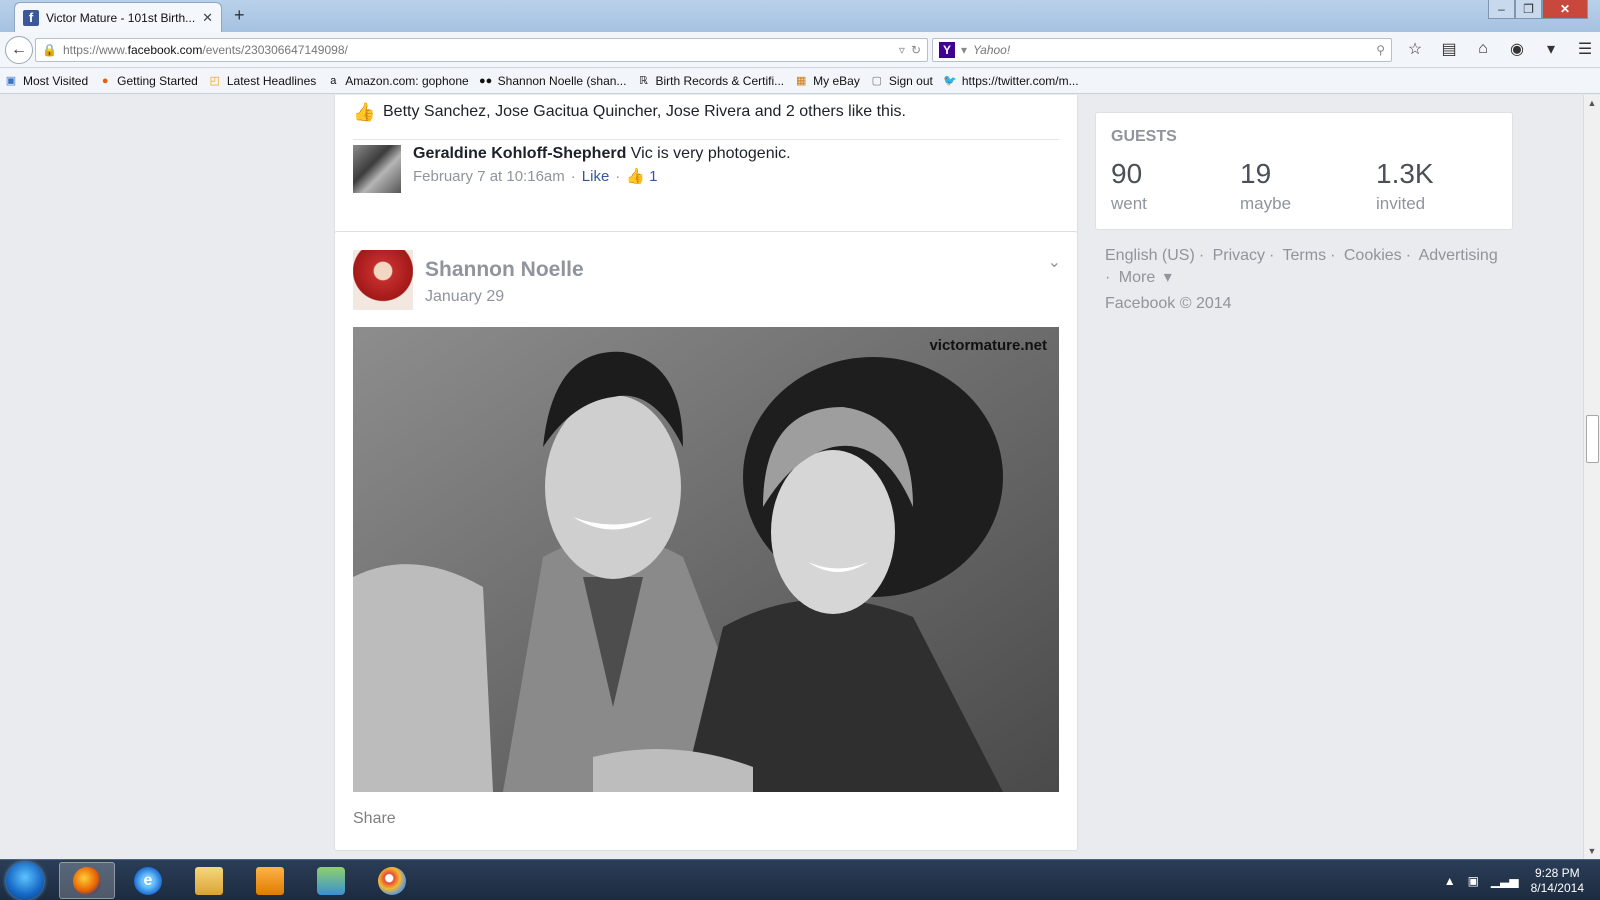 Image resolution: width=1600 pixels, height=900 pixels. What do you see at coordinates (1517, 49) in the screenshot?
I see `addon-icon: ◉` at bounding box center [1517, 49].